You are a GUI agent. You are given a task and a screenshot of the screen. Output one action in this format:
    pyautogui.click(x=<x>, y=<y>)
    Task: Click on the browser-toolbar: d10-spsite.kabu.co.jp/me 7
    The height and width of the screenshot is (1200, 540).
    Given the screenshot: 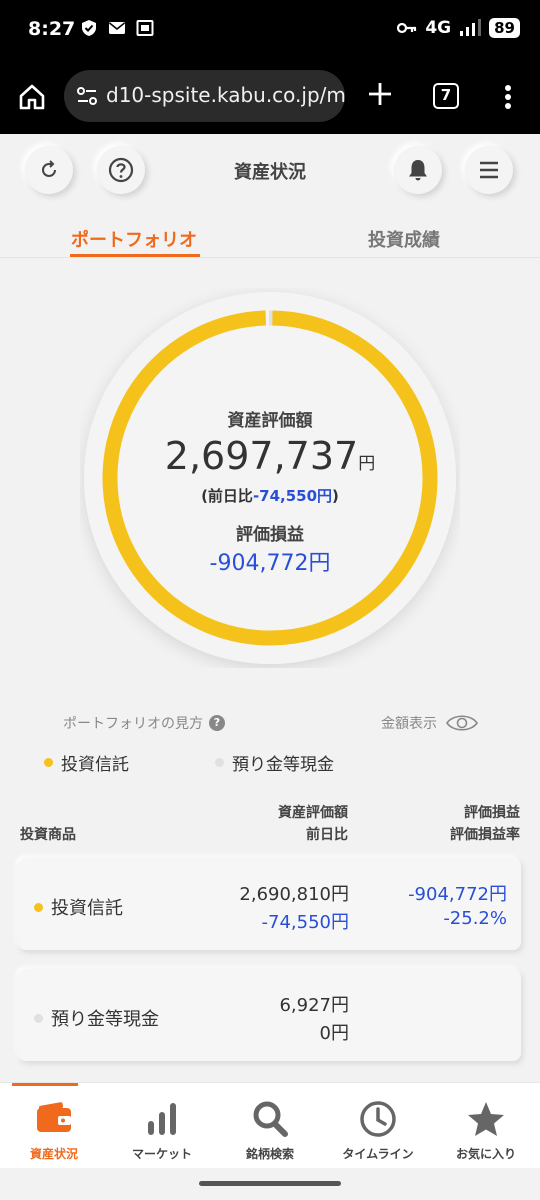 What is the action you would take?
    pyautogui.click(x=270, y=97)
    